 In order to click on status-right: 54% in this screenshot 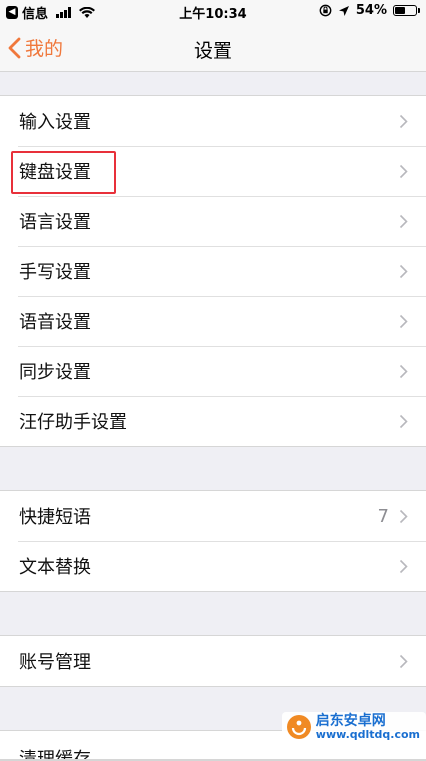, I will do `click(369, 10)`.